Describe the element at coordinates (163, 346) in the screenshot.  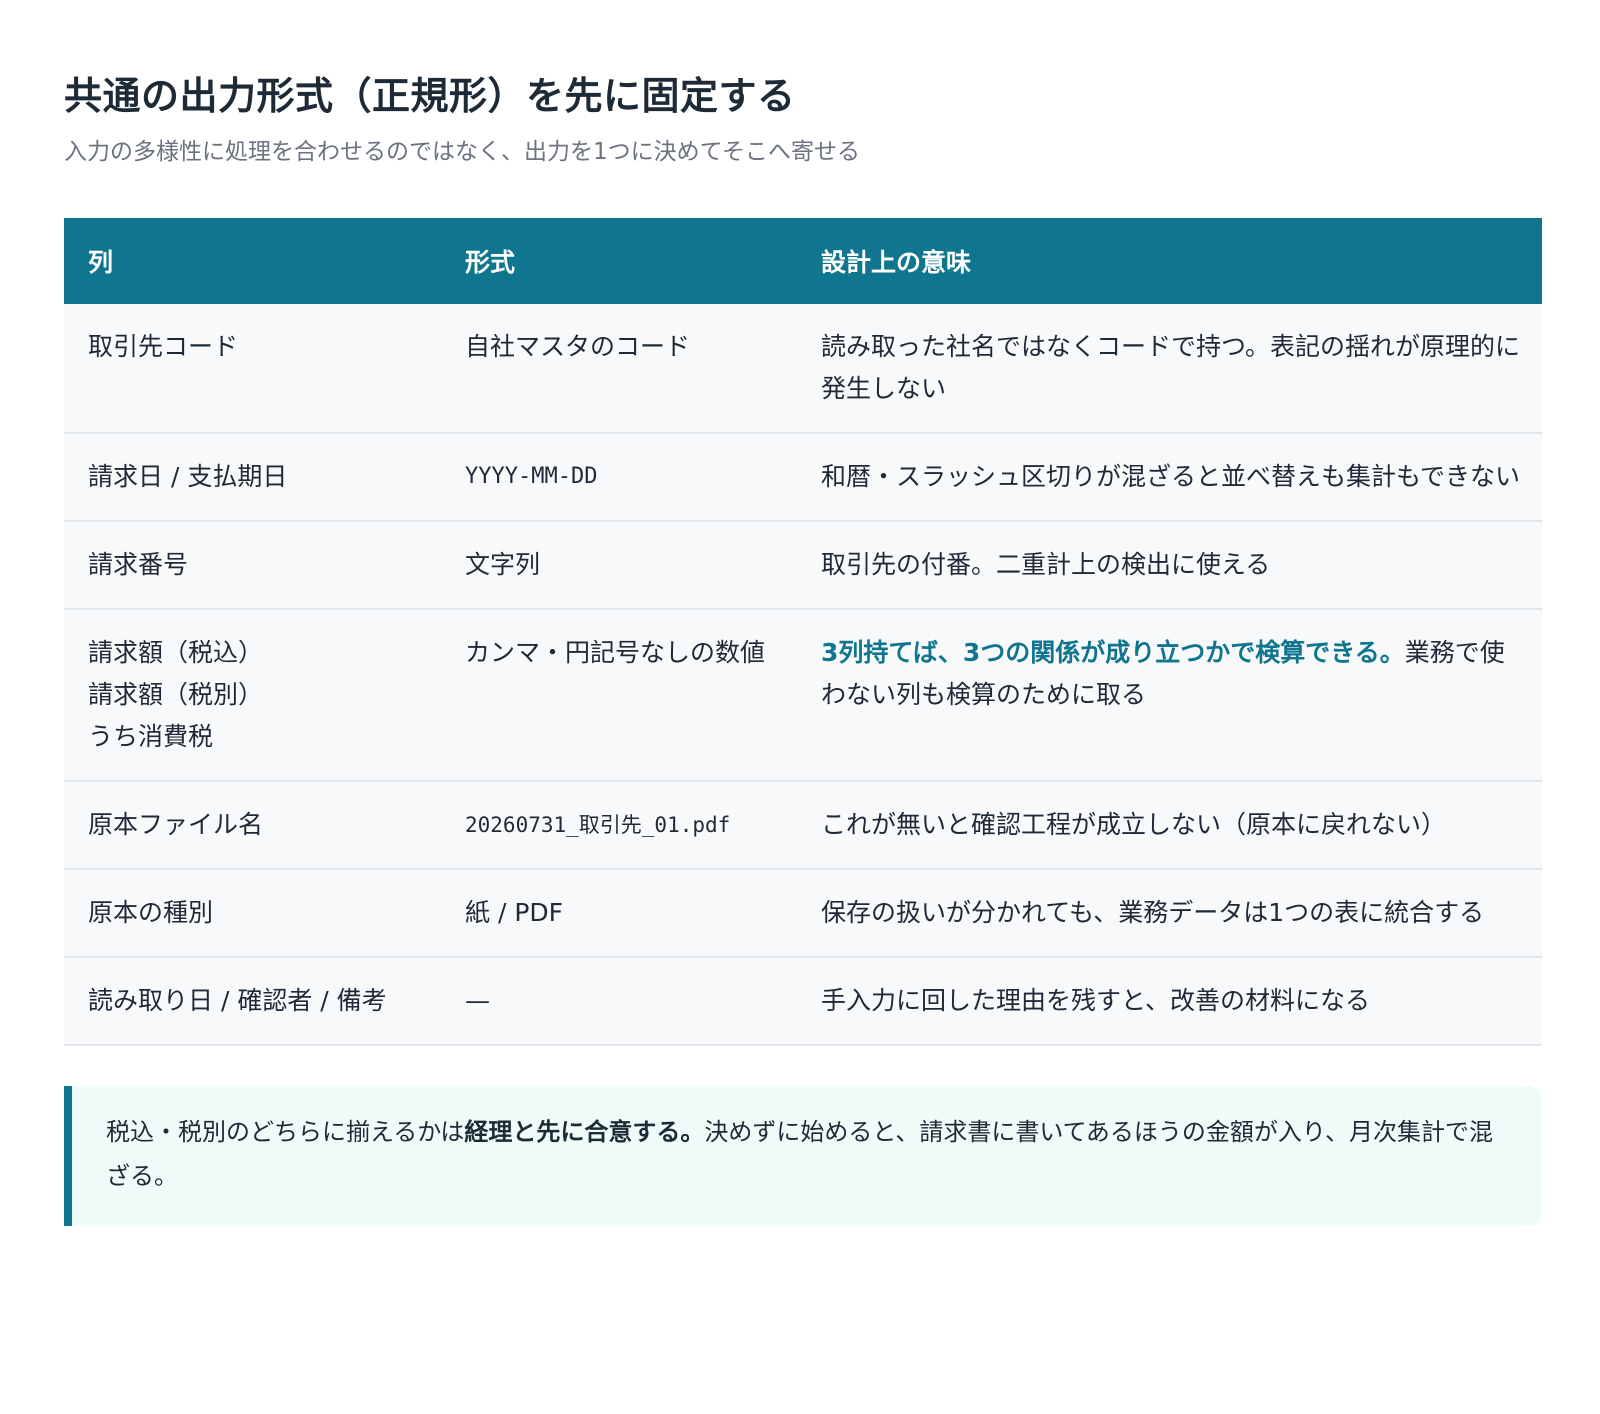
I see `column-name: 取引先コード` at that location.